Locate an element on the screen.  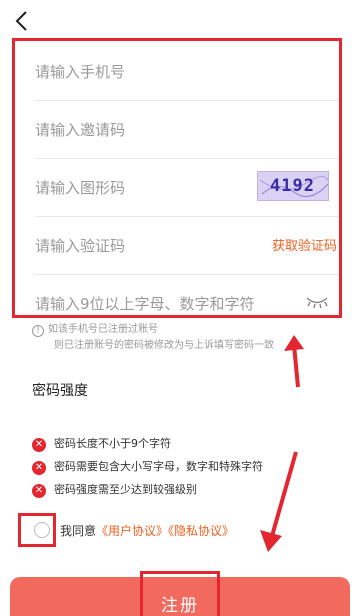
agree-prefix: 我同意 is located at coordinates (78, 531).